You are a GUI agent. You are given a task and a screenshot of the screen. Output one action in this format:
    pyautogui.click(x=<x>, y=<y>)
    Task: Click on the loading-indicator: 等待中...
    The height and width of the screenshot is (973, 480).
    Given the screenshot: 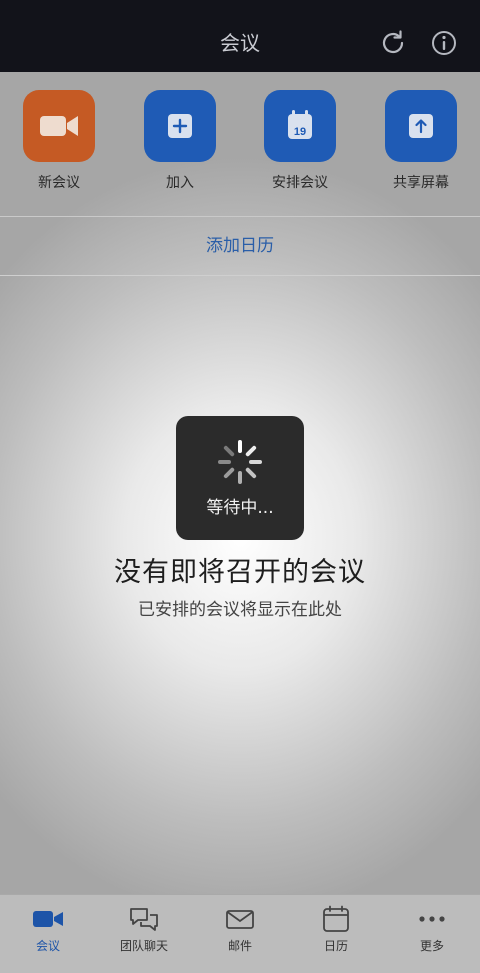 What is the action you would take?
    pyautogui.click(x=240, y=478)
    